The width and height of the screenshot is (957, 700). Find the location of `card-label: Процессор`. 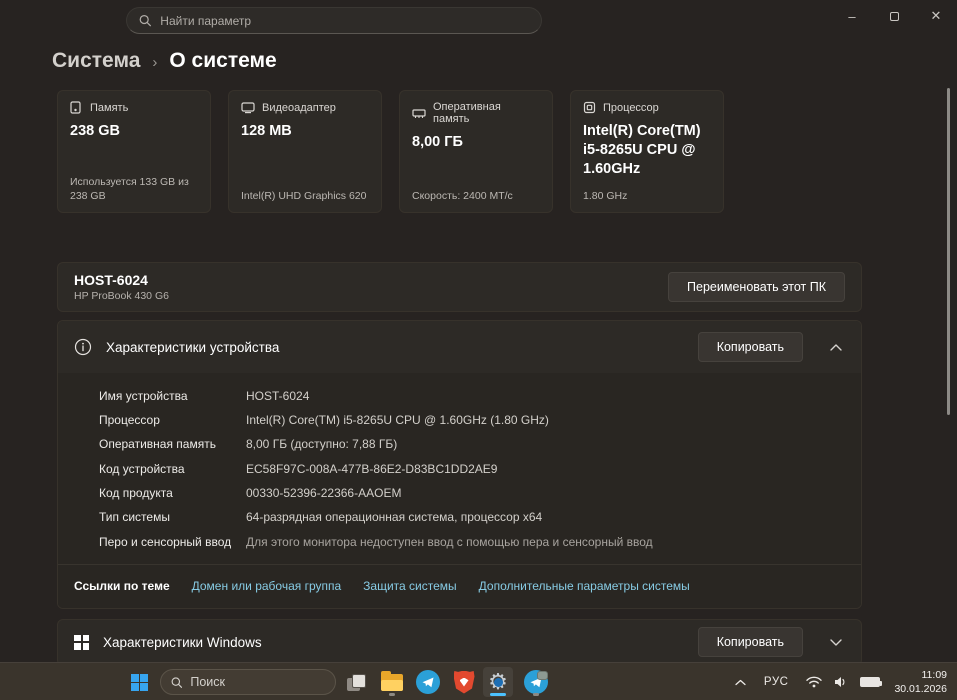

card-label: Процессор is located at coordinates (631, 107).